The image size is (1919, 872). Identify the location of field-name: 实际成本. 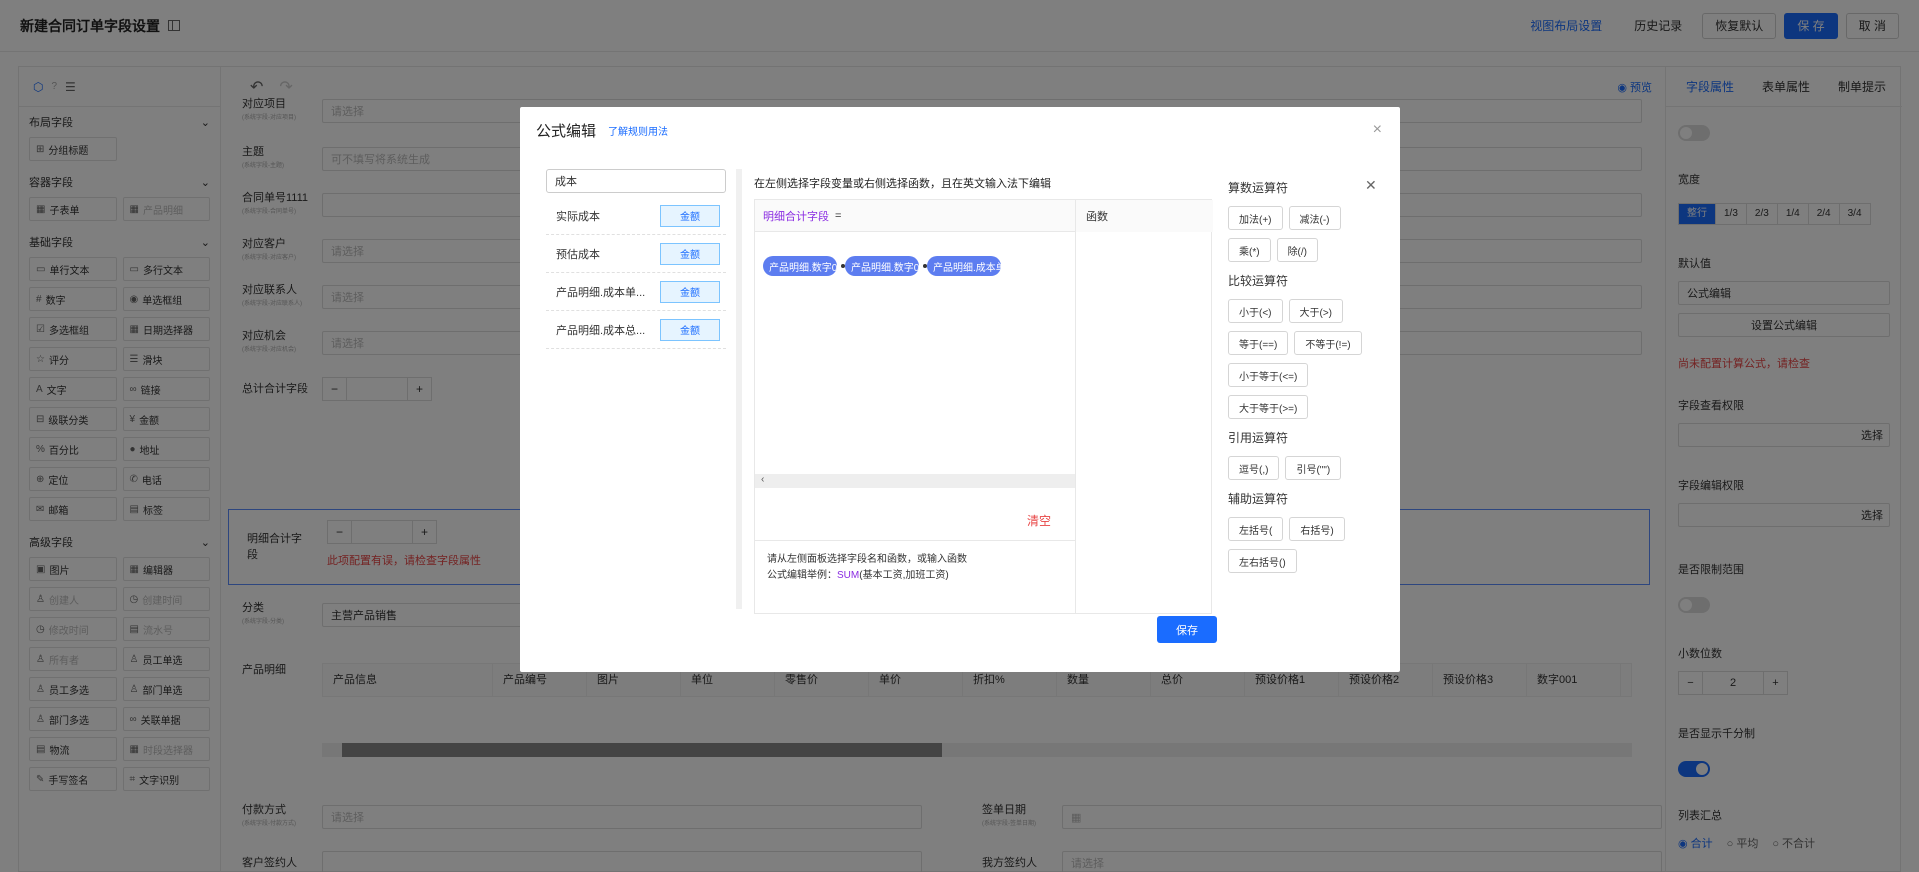
(578, 216).